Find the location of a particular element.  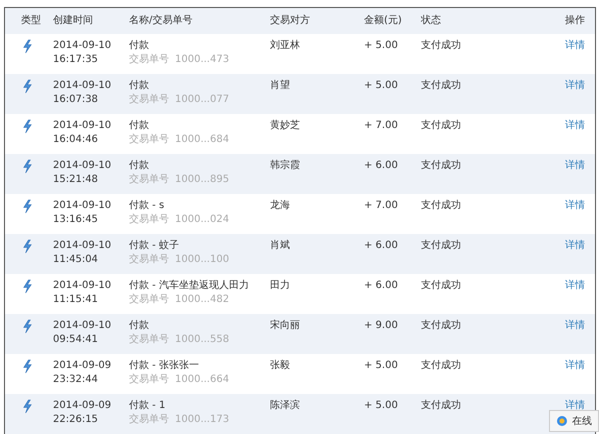

time-text: 16:17:35 is located at coordinates (76, 60).